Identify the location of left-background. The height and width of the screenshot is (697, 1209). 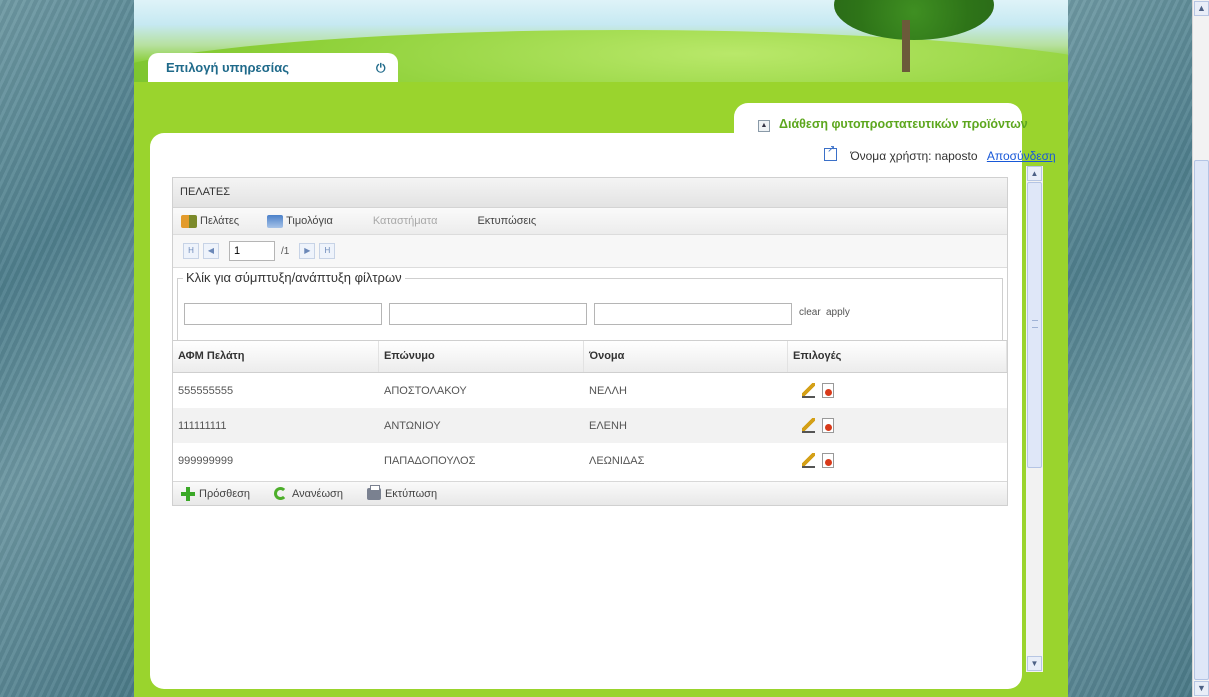
(67, 348).